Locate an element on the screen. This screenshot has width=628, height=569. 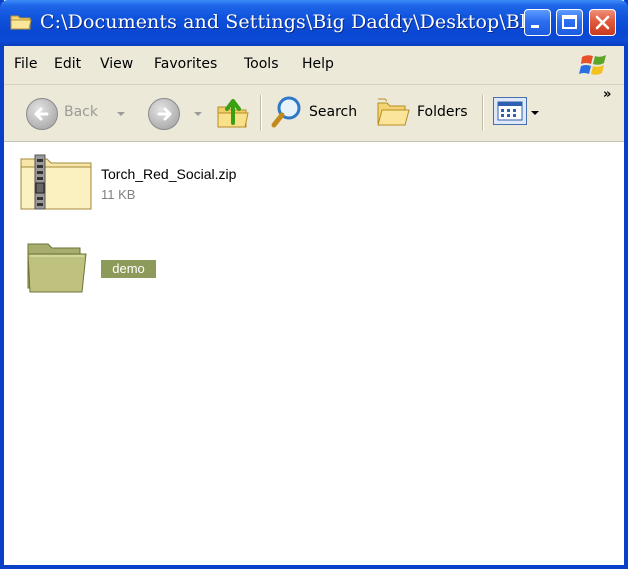
views-grid-icon is located at coordinates (510, 111).